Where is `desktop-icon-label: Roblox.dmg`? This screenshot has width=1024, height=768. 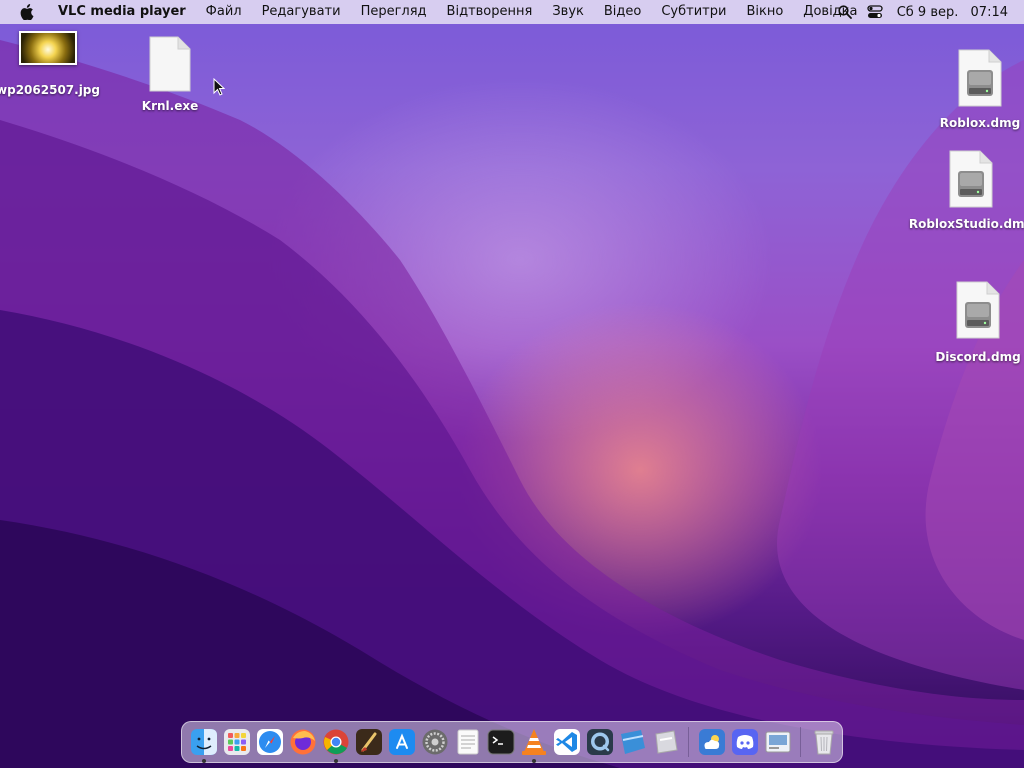
desktop-icon-label: Roblox.dmg is located at coordinates (980, 123).